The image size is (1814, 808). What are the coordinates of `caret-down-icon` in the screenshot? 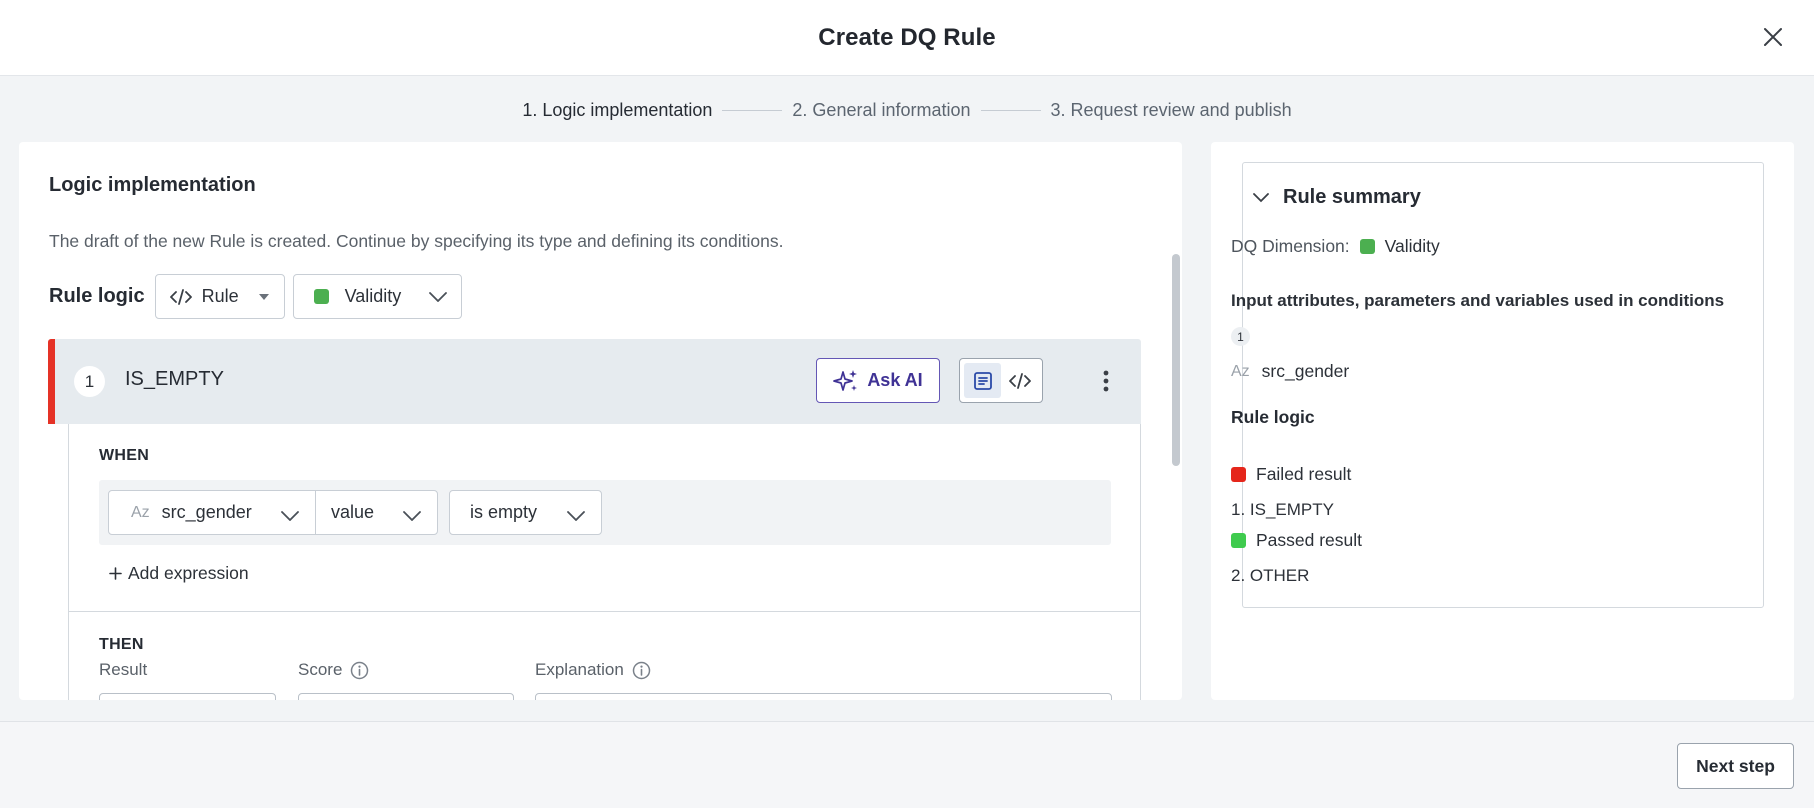 It's located at (264, 297).